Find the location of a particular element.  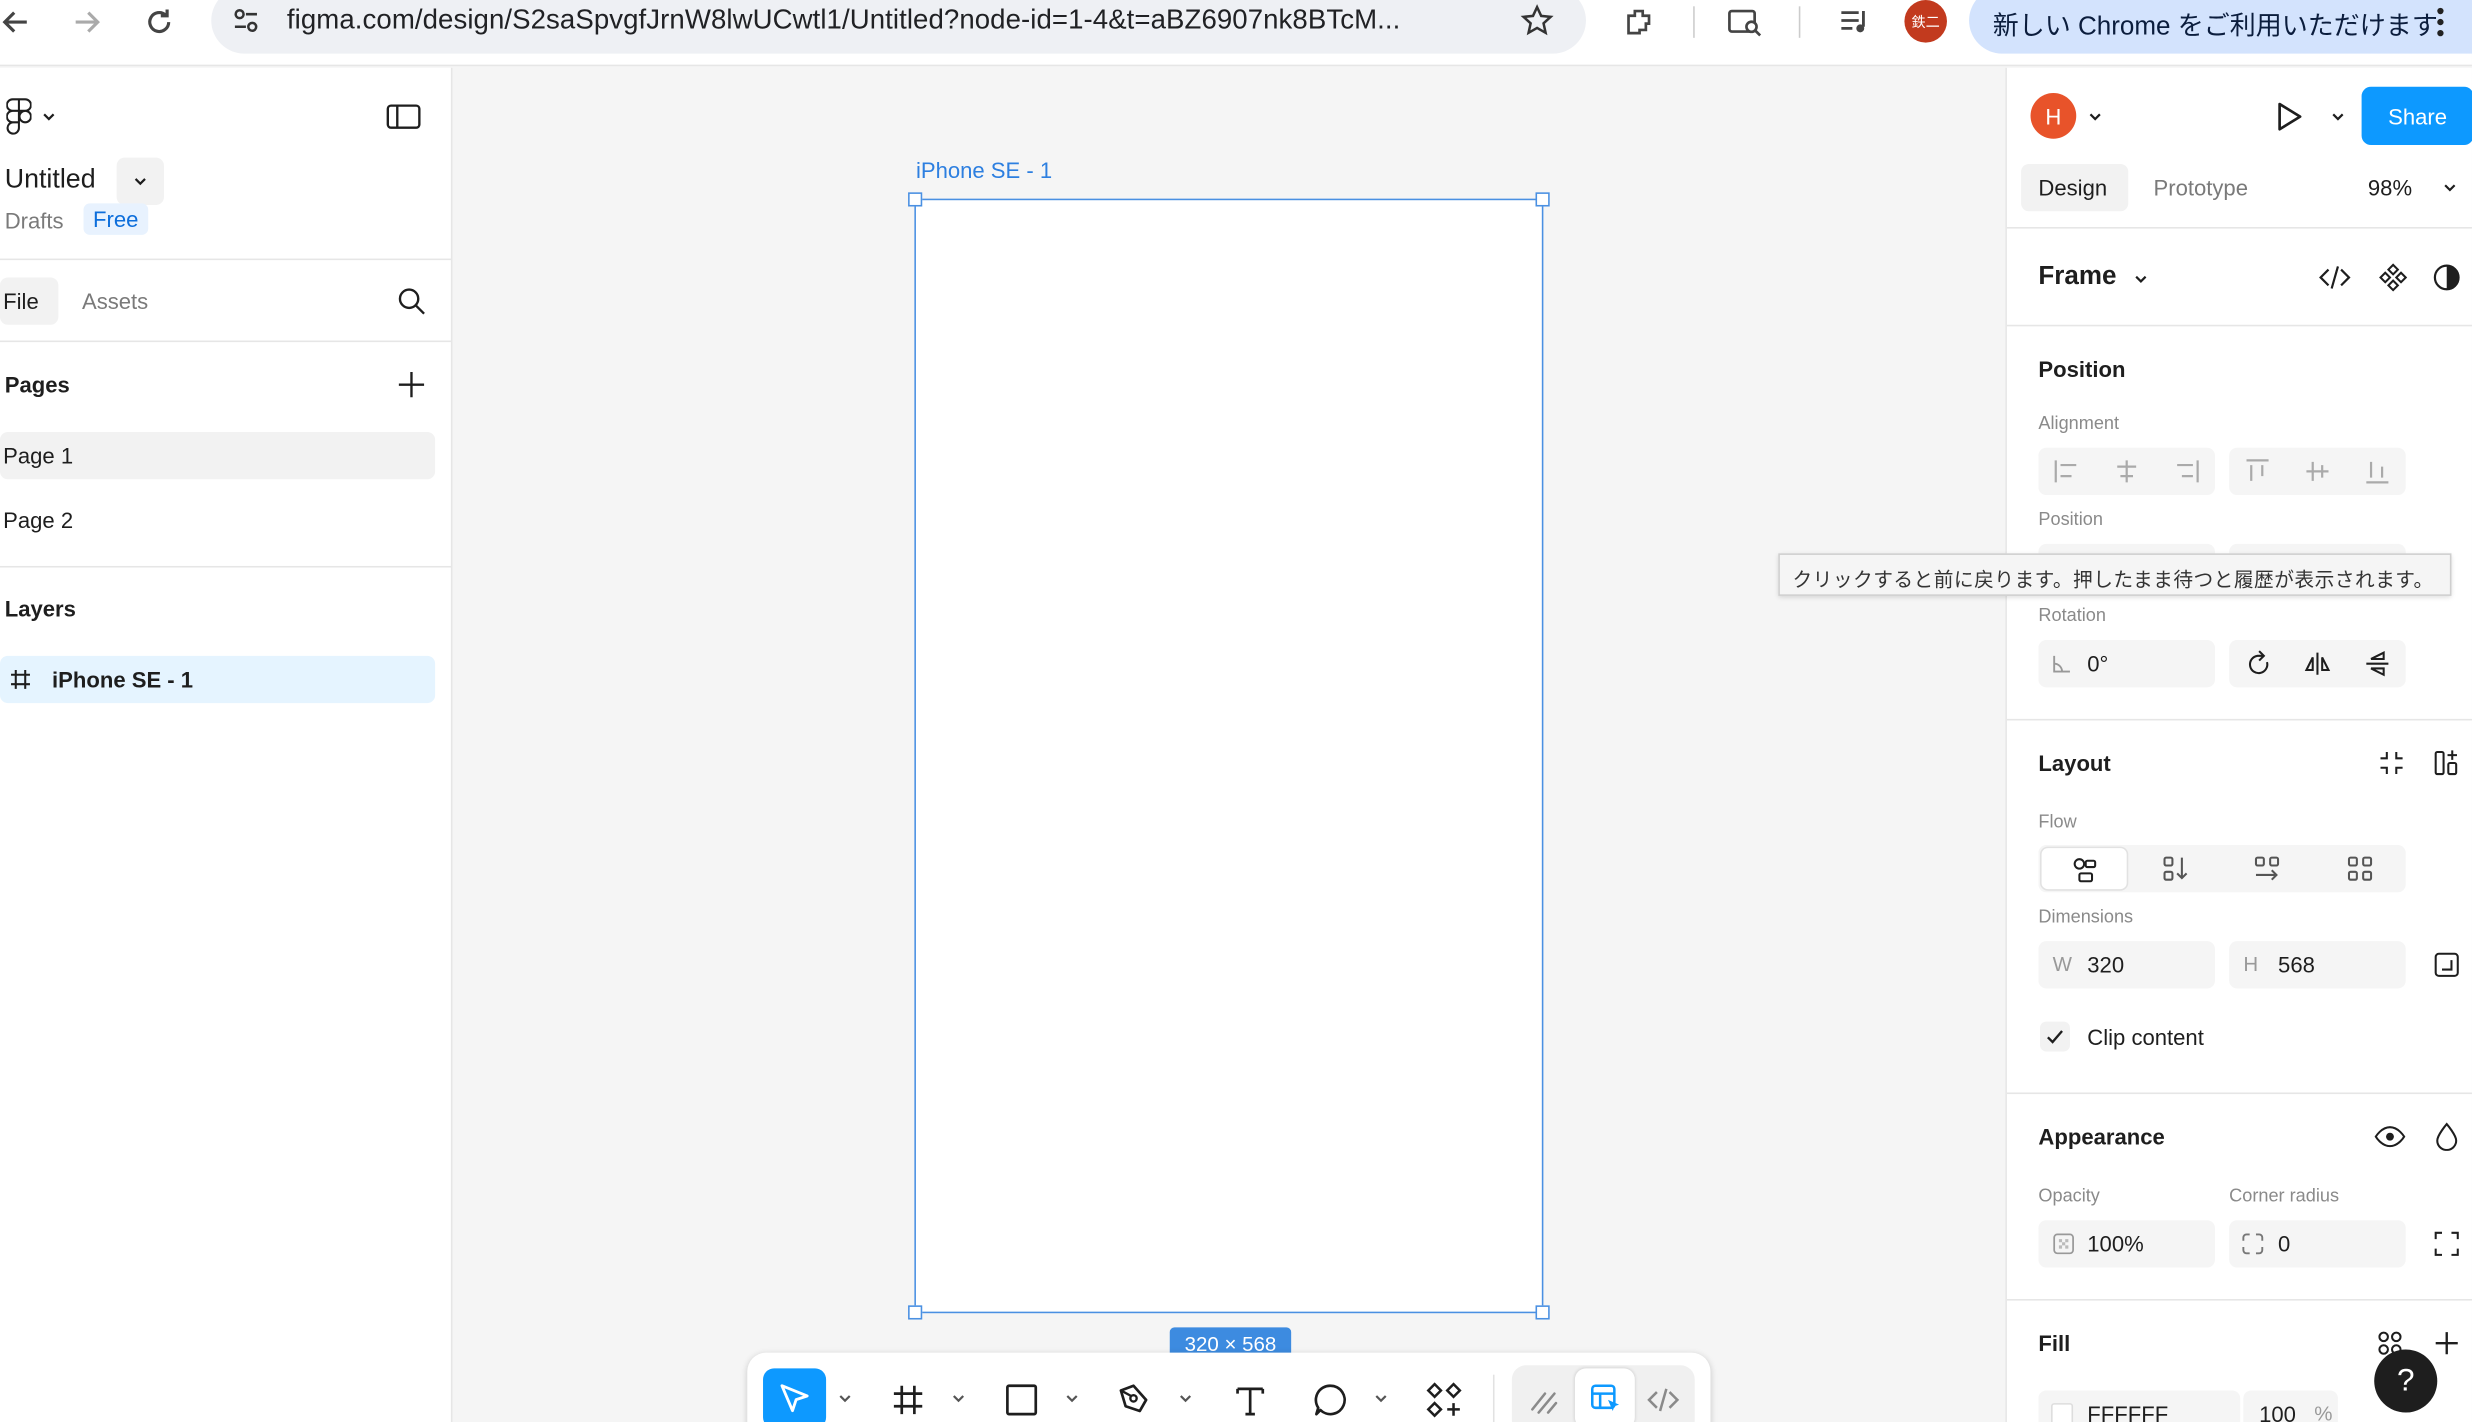

align-top-icon is located at coordinates (2257, 472).